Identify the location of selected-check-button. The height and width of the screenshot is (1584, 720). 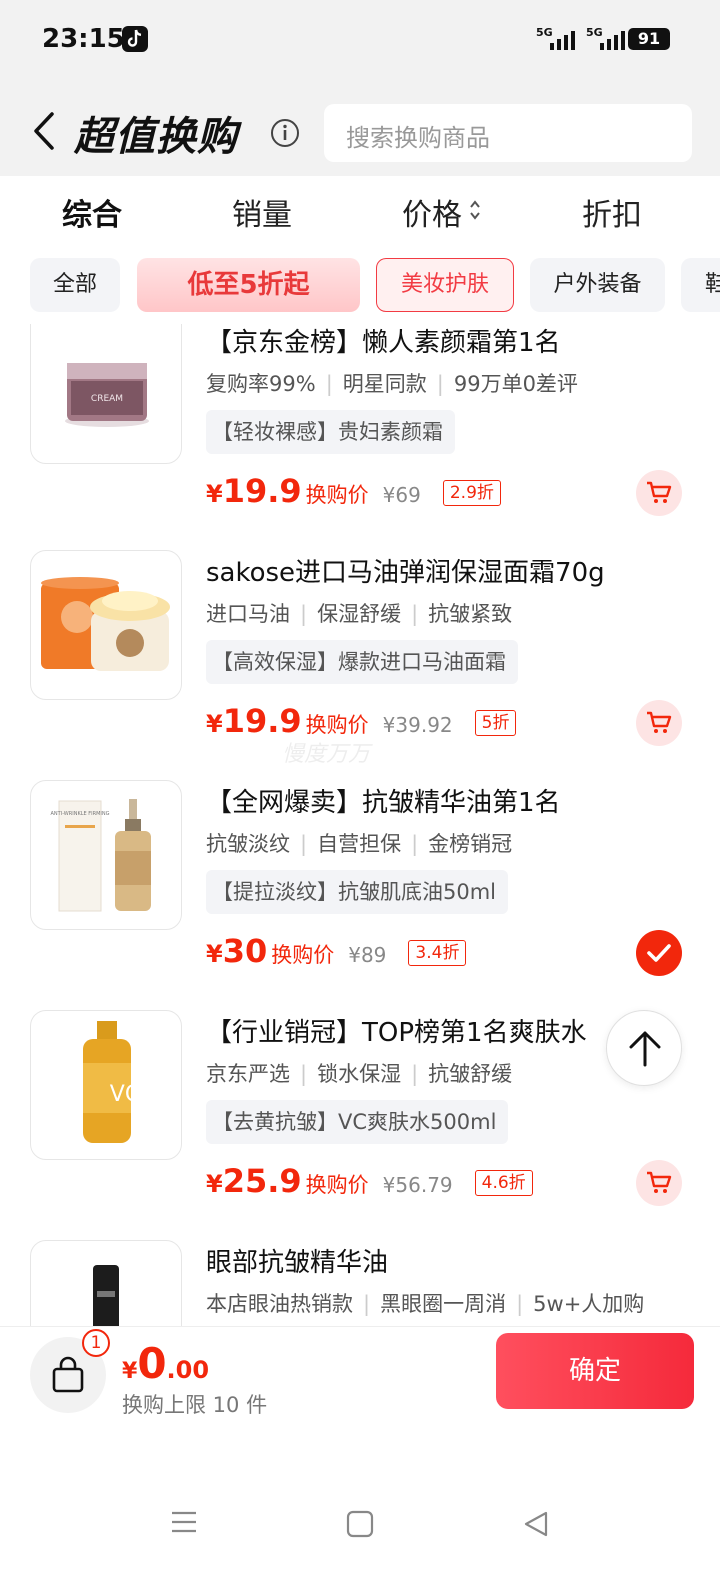
(659, 953).